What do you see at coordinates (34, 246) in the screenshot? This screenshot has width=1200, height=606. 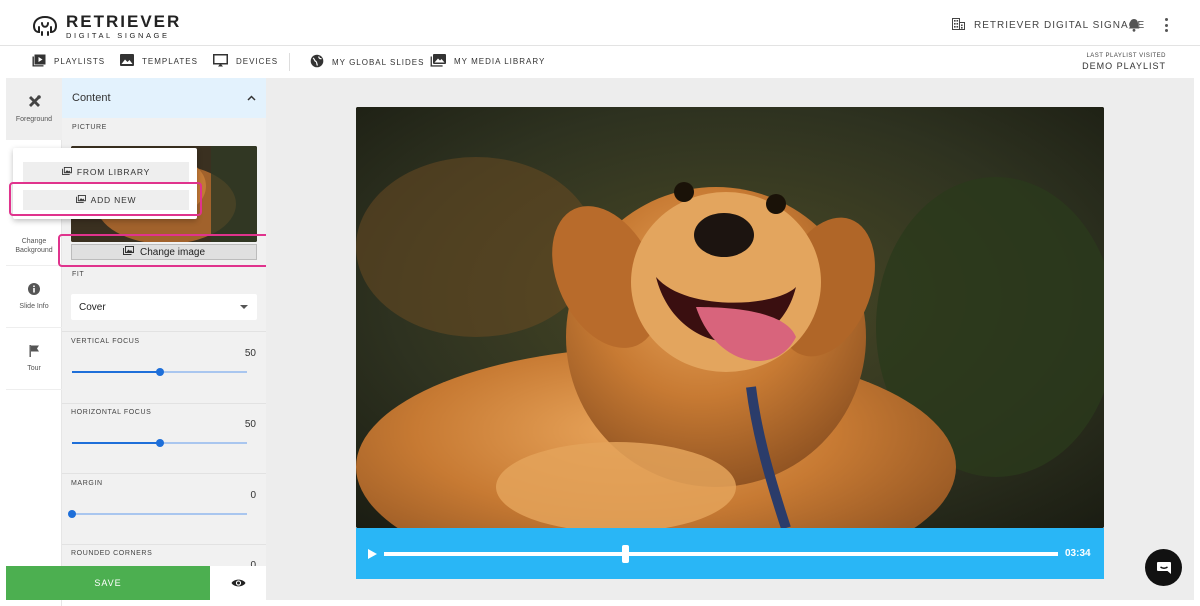 I see `rail-label-change-background: Change Background` at bounding box center [34, 246].